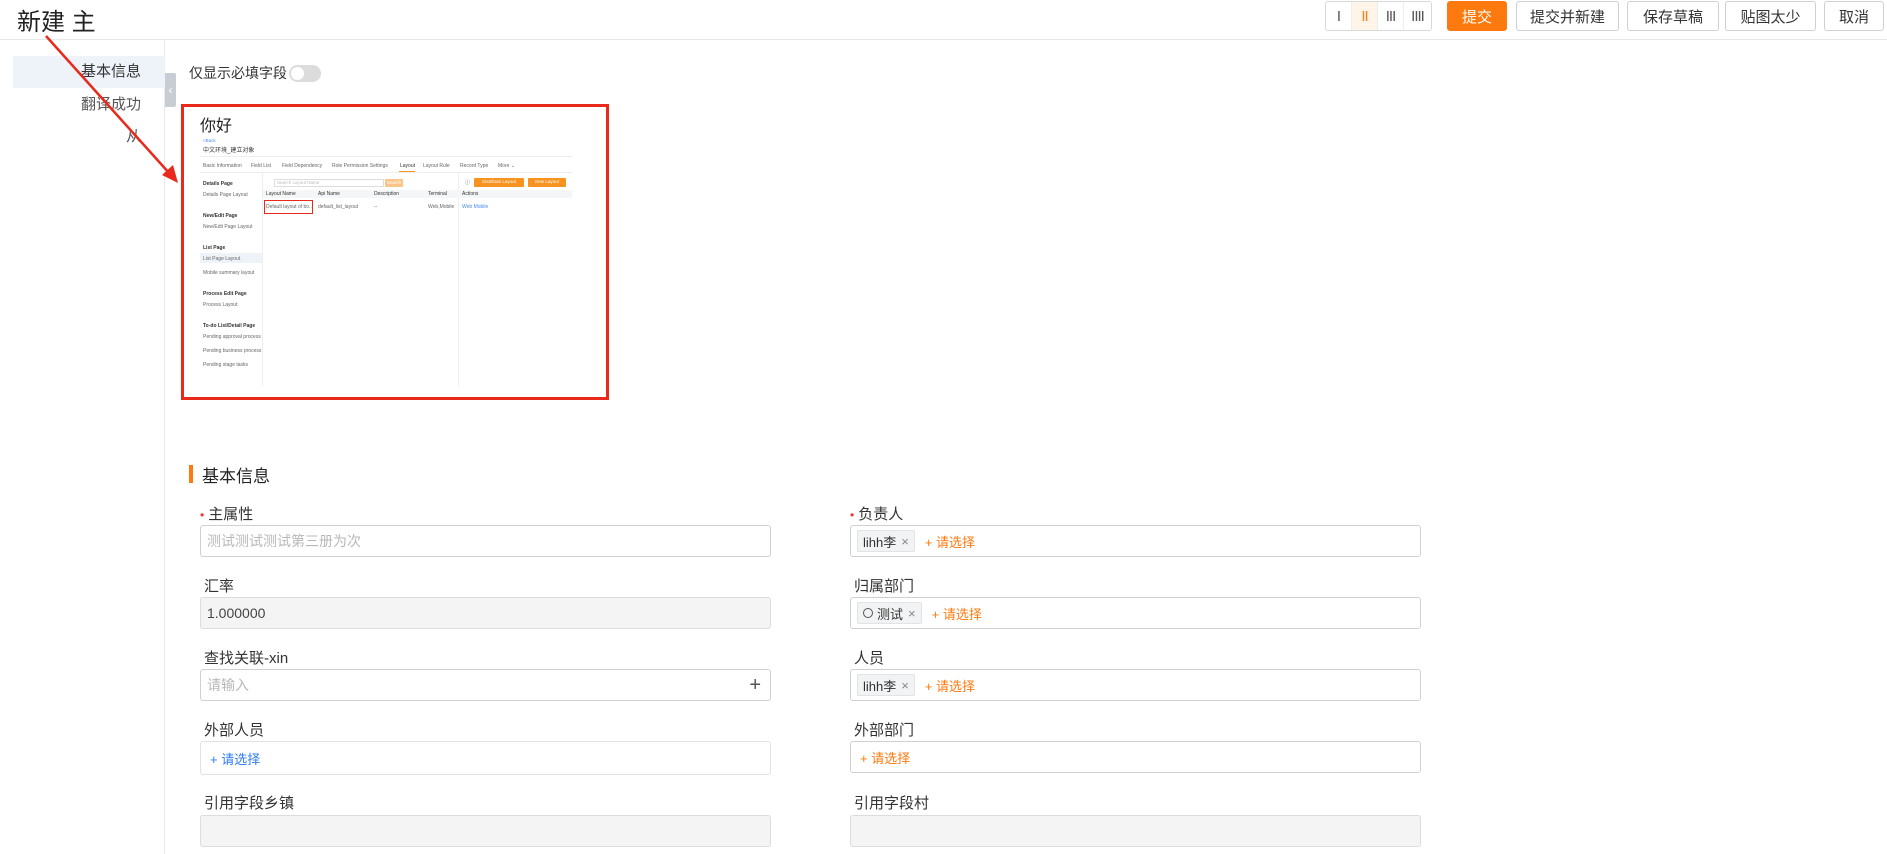  I want to click on section-title: 基本信息, so click(236, 476).